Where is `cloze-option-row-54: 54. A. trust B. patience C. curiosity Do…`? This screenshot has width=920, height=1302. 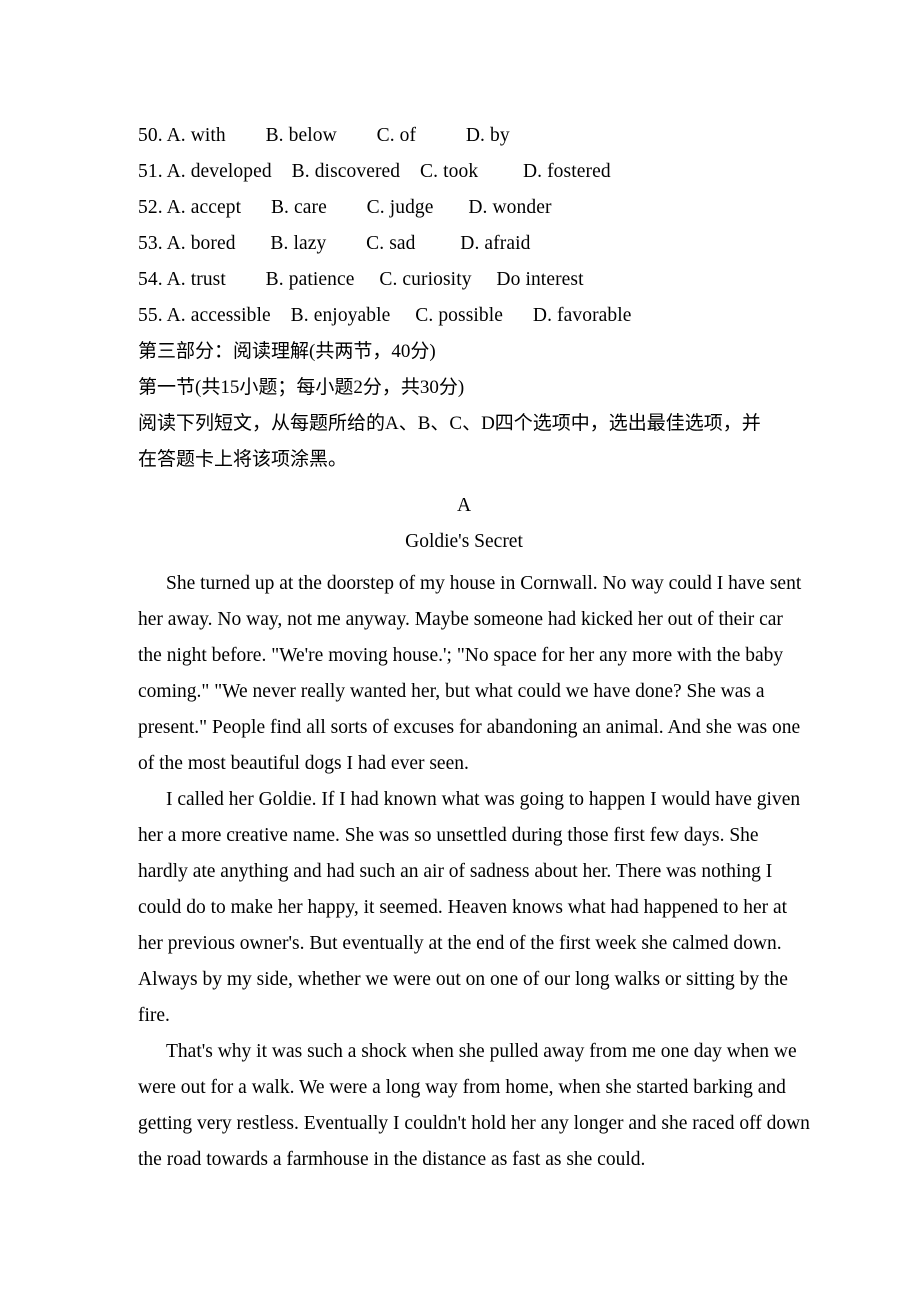 cloze-option-row-54: 54. A. trust B. patience C. curiosity Do… is located at coordinates (361, 279).